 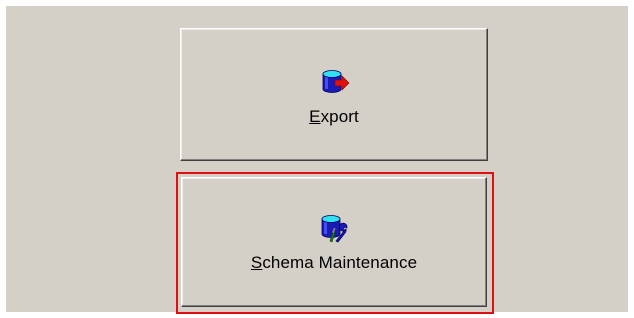 What do you see at coordinates (334, 116) in the screenshot?
I see `export-label: Export` at bounding box center [334, 116].